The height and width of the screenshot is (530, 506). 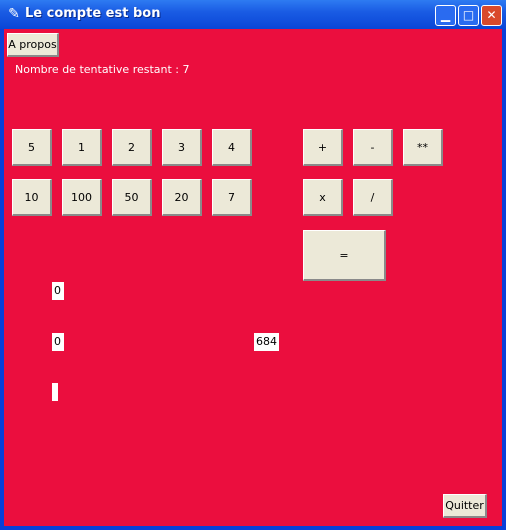 I want to click on close-icon: ✕, so click(x=491, y=15).